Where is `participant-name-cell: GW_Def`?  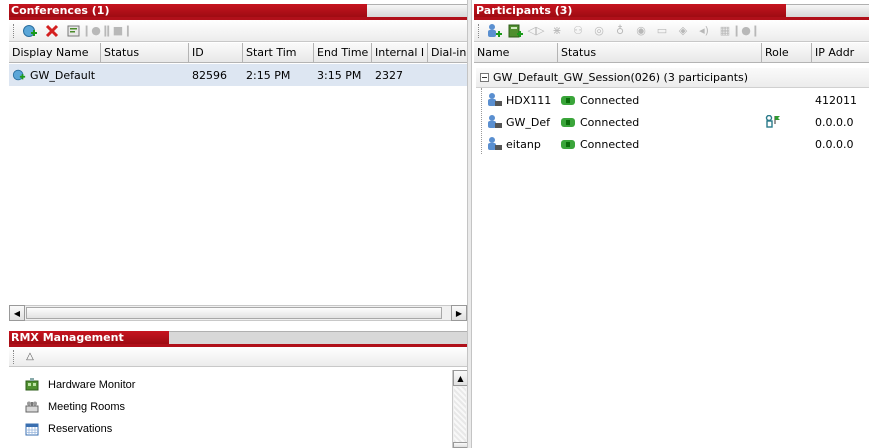
participant-name-cell: GW_Def is located at coordinates (521, 122).